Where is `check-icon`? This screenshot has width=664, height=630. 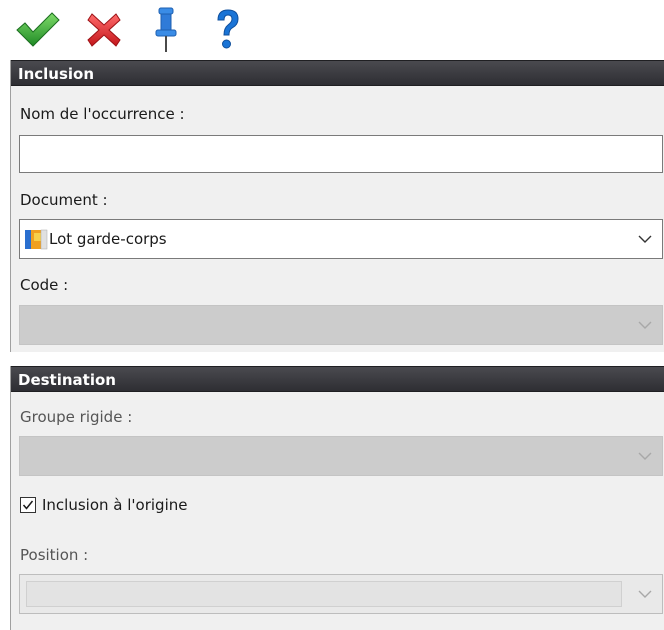 check-icon is located at coordinates (28, 505).